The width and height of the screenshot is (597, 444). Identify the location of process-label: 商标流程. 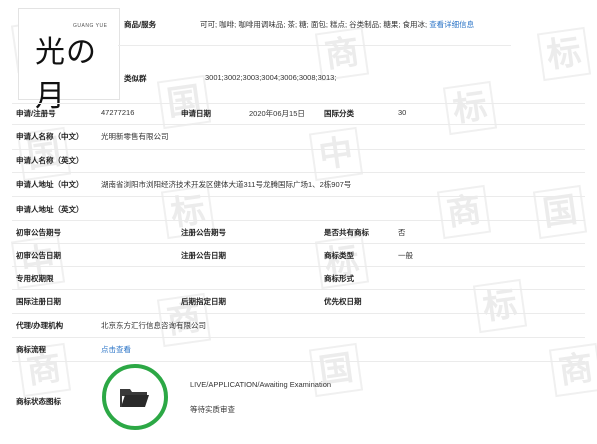
(31, 349).